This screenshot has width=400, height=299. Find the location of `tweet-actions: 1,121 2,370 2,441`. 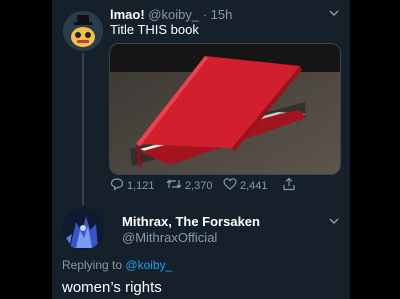

tweet-actions: 1,121 2,370 2,441 is located at coordinates (210, 185).